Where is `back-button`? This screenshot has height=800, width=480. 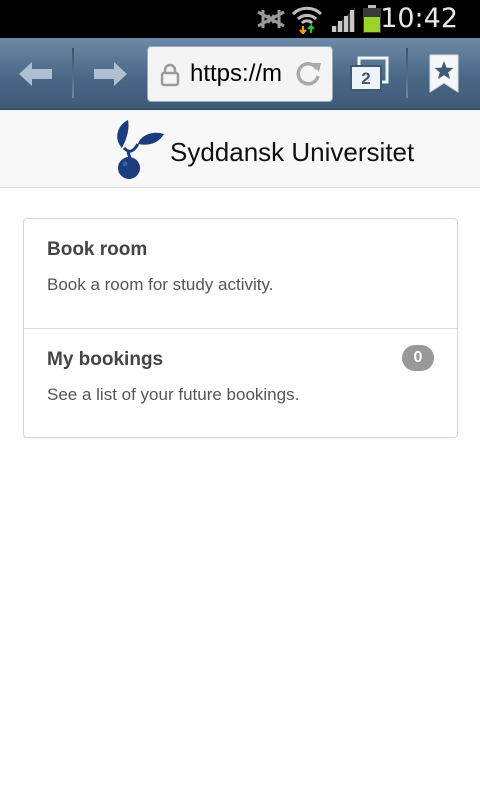 back-button is located at coordinates (36, 74).